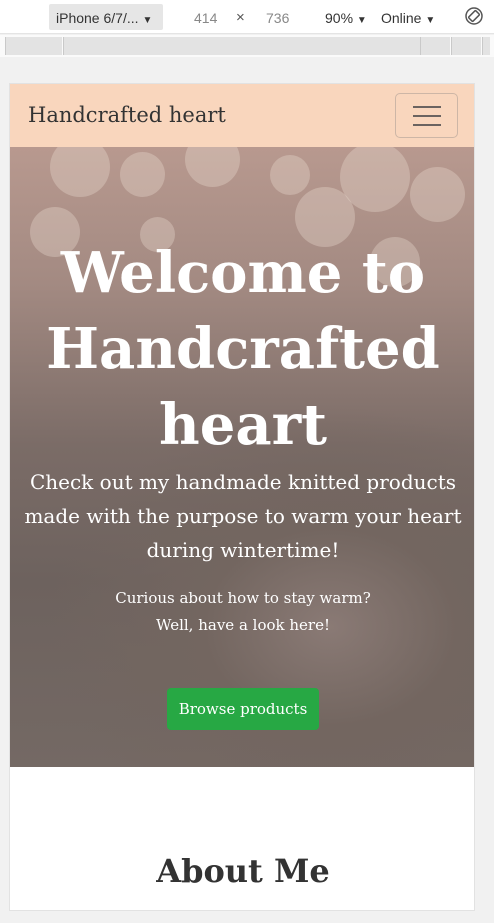  I want to click on hero-title-line: Handcrafted, so click(243, 349).